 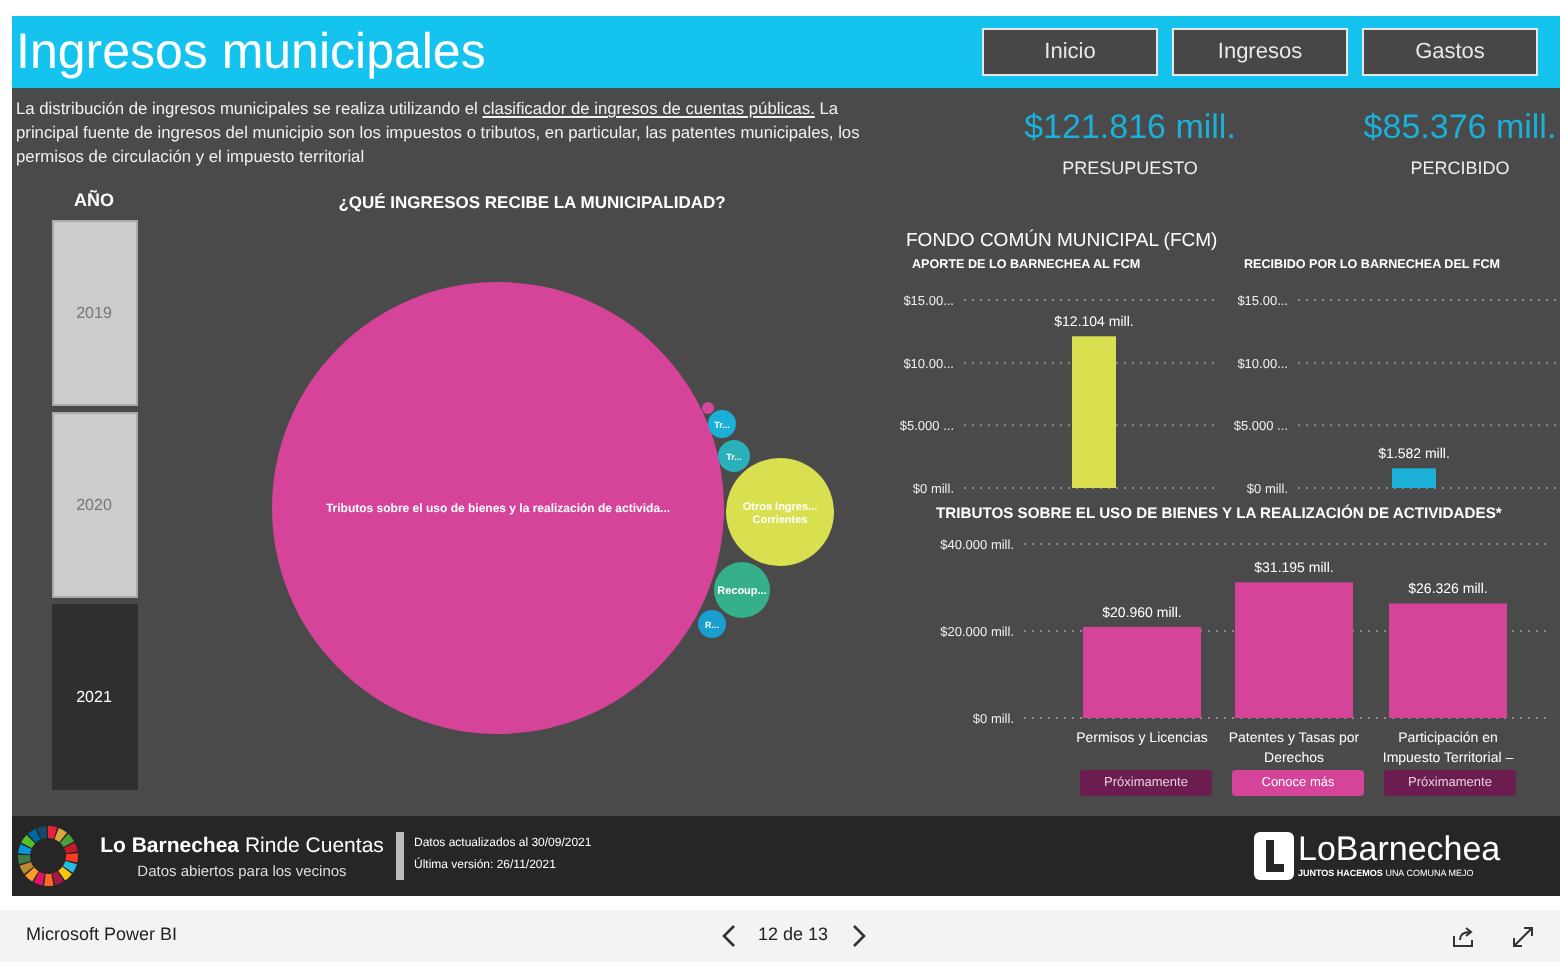 I want to click on share-icon, so click(x=1464, y=936).